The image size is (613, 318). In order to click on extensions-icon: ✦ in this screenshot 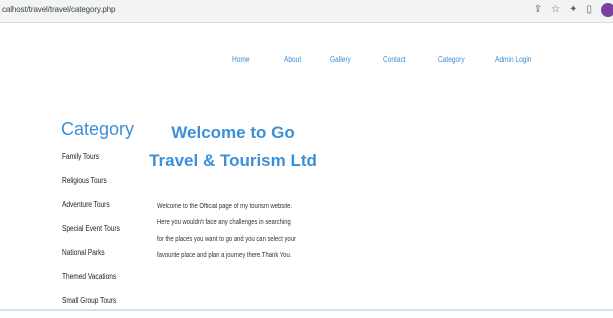, I will do `click(573, 10)`.